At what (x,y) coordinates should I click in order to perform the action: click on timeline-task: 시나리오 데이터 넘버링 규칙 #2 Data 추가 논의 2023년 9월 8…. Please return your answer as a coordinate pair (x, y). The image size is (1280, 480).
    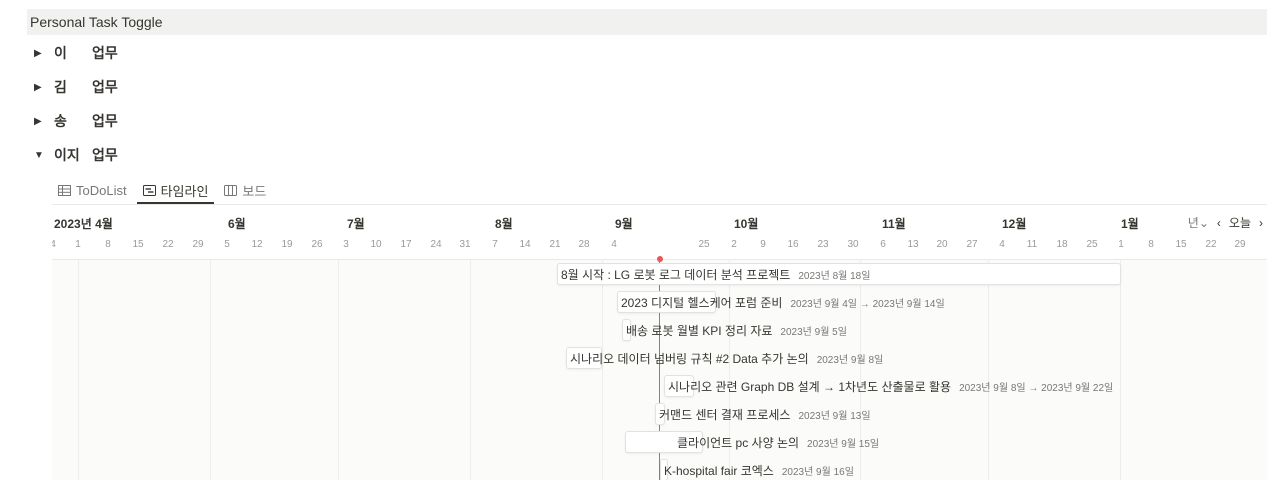
    Looking at the image, I should click on (724, 358).